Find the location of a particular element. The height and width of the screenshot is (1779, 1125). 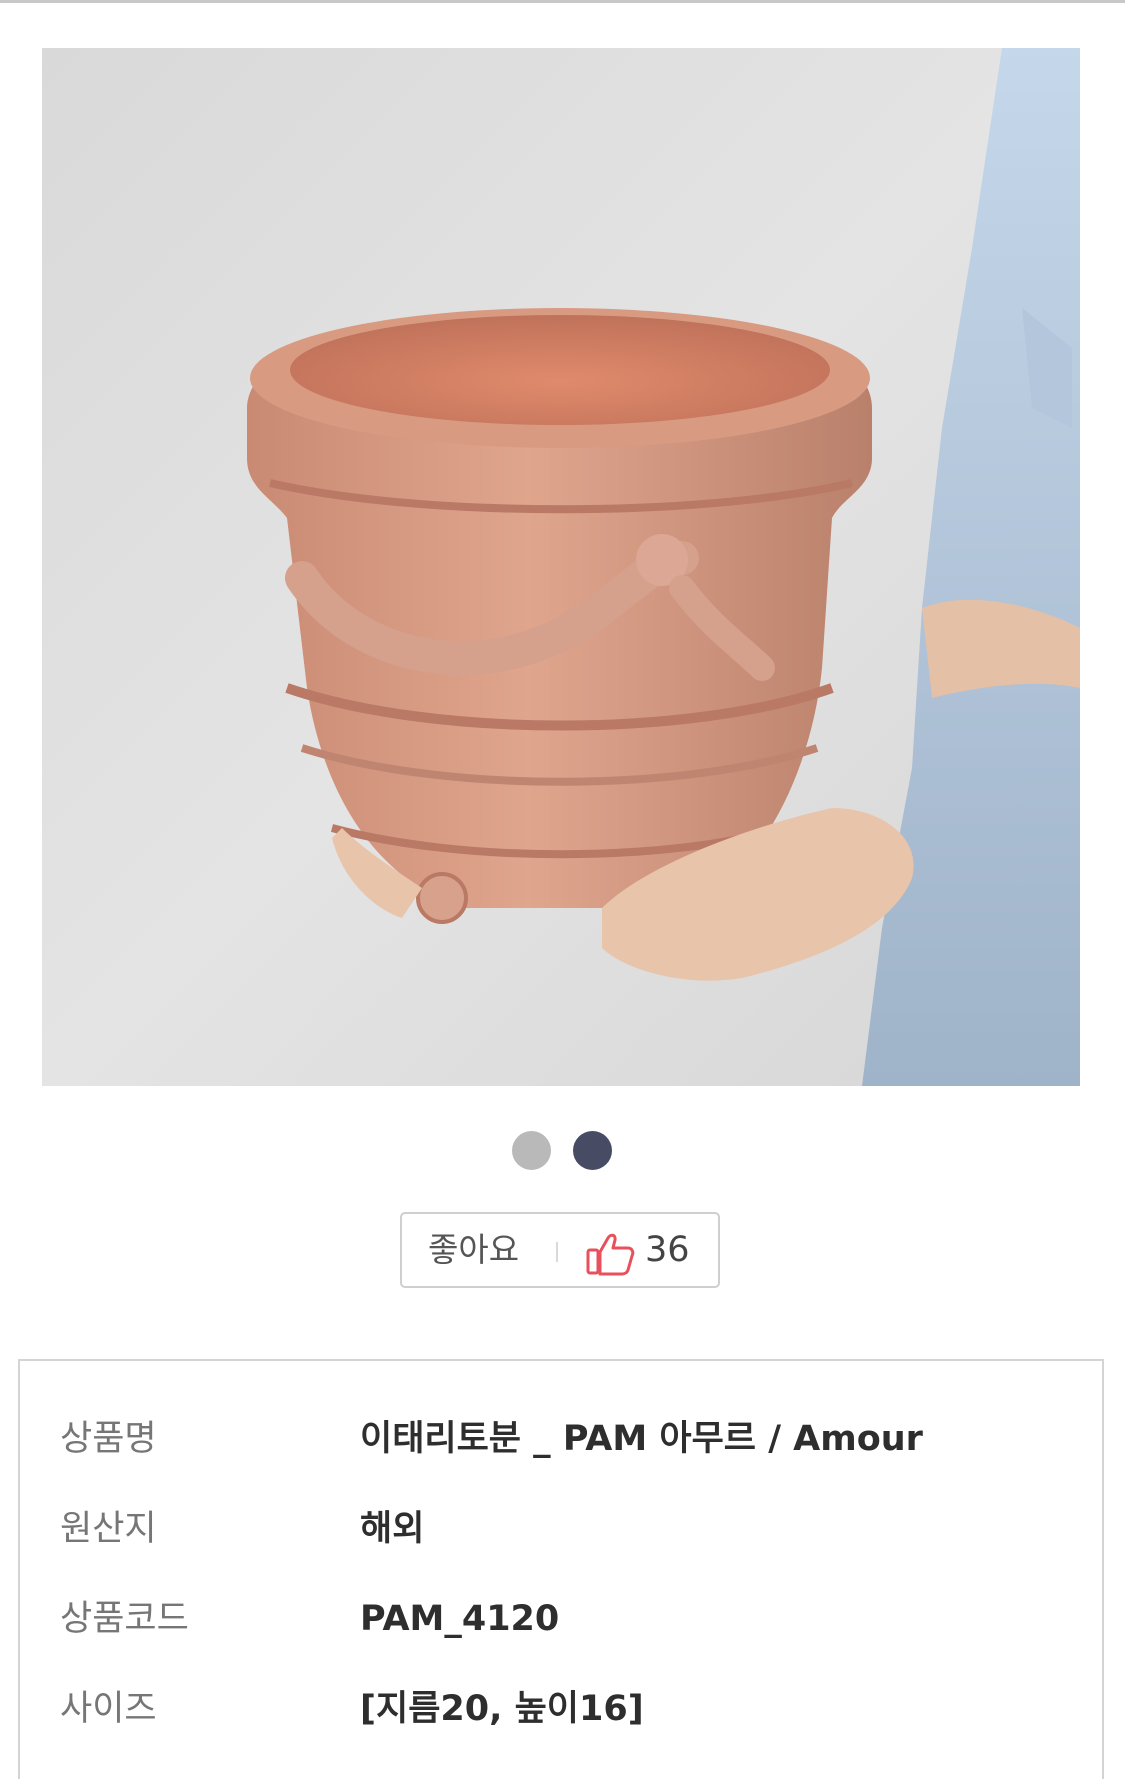

like-button: 좋아요 36 is located at coordinates (560, 1250).